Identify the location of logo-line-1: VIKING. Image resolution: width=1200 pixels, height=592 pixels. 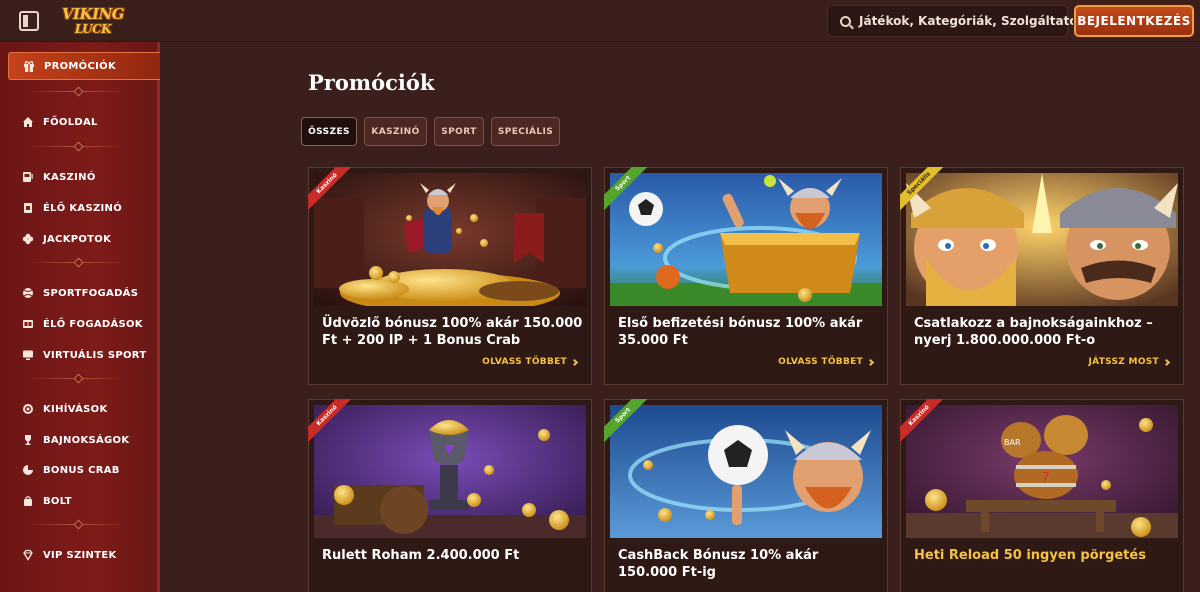
(93, 14).